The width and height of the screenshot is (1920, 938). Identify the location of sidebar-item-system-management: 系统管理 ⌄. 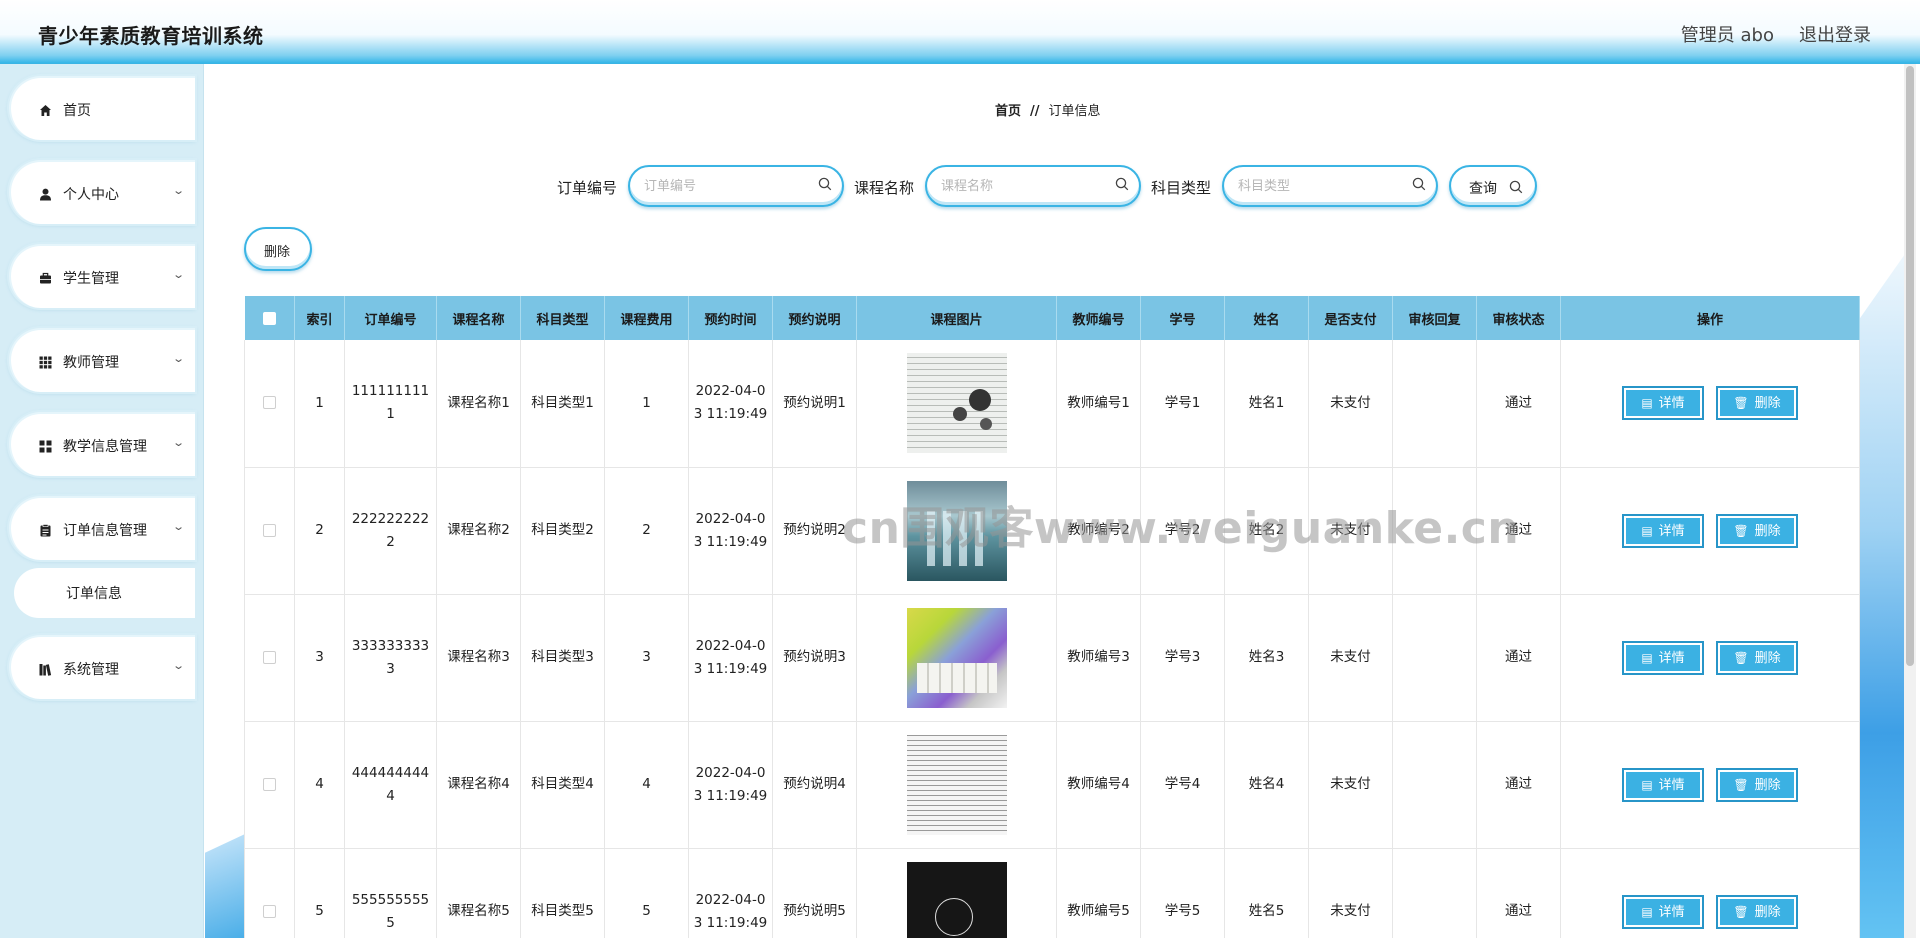
(102, 667).